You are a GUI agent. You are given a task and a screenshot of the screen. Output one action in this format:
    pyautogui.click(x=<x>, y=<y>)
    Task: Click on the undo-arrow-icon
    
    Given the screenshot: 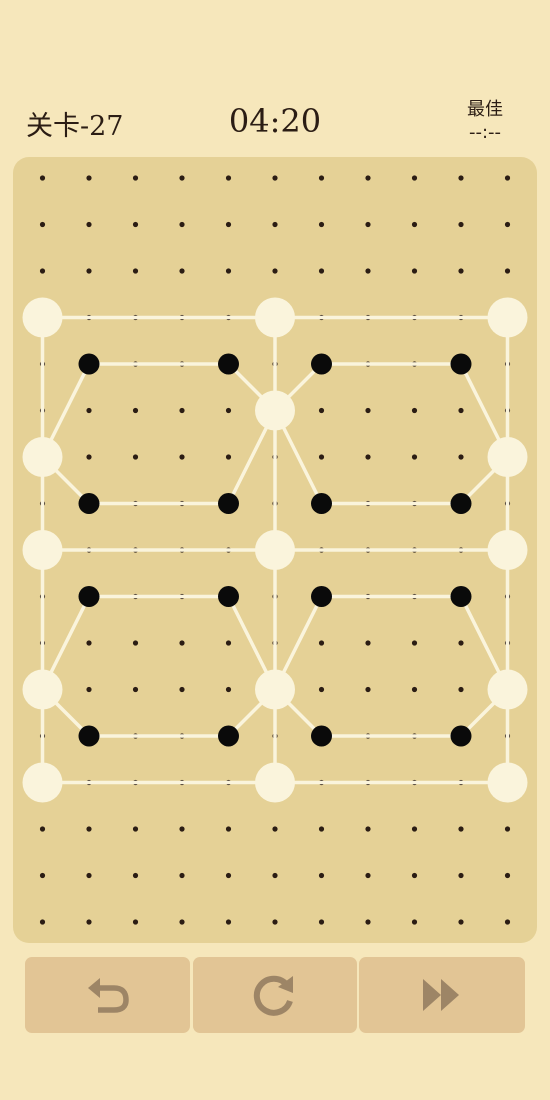 What is the action you would take?
    pyautogui.click(x=108, y=995)
    